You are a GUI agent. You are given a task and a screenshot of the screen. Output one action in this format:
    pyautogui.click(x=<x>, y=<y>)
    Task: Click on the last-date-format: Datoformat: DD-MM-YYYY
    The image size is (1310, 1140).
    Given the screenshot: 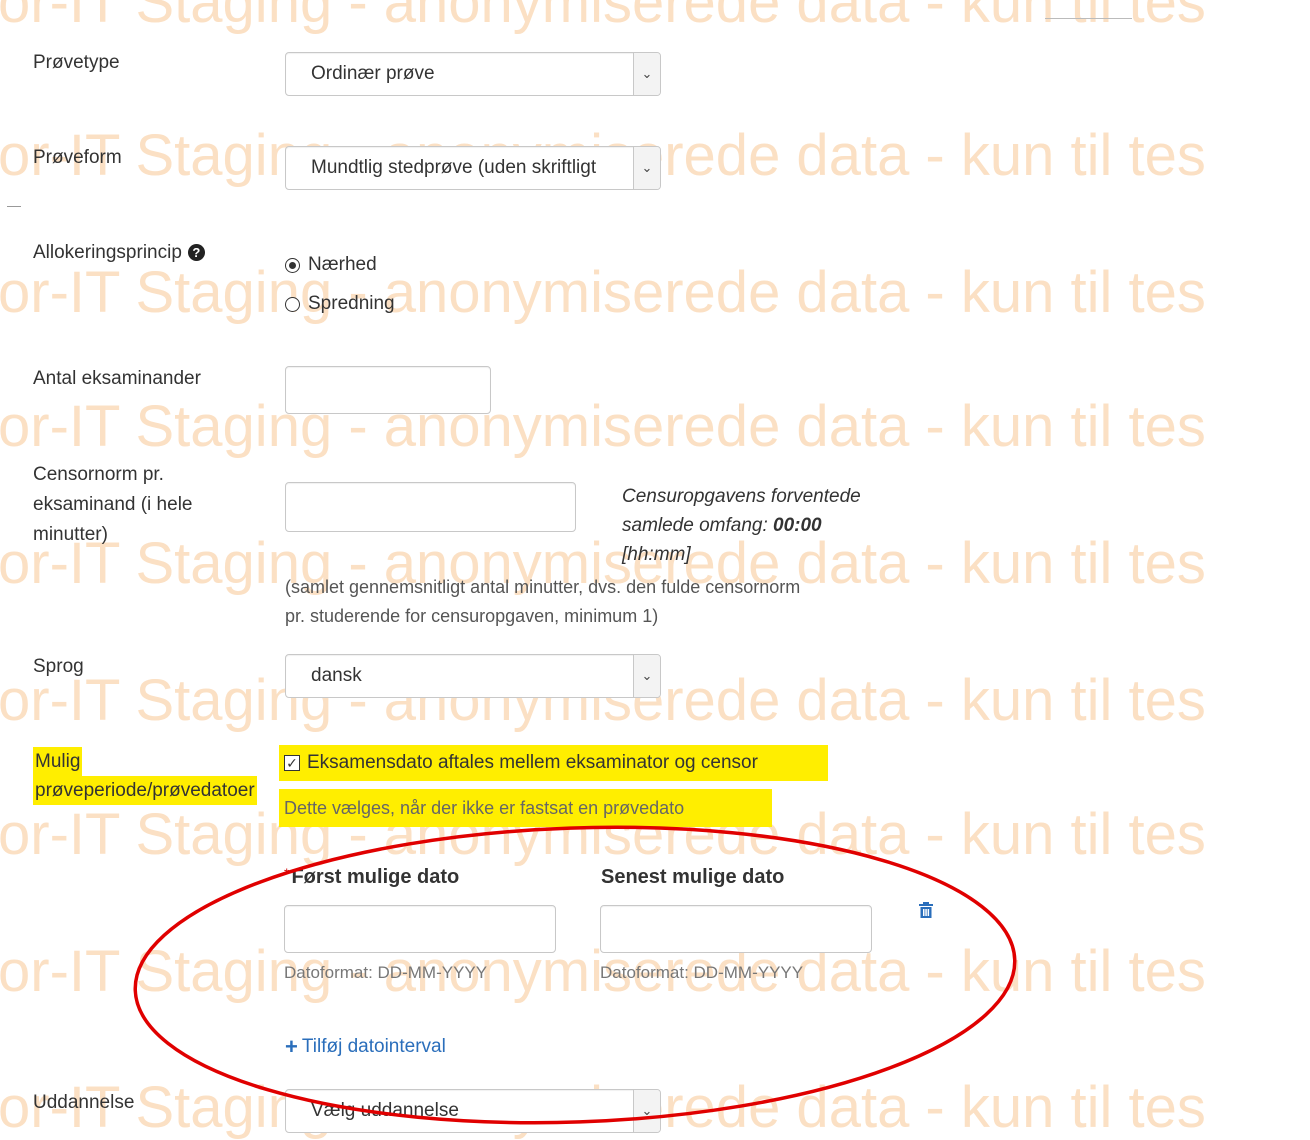 What is the action you would take?
    pyautogui.click(x=702, y=972)
    